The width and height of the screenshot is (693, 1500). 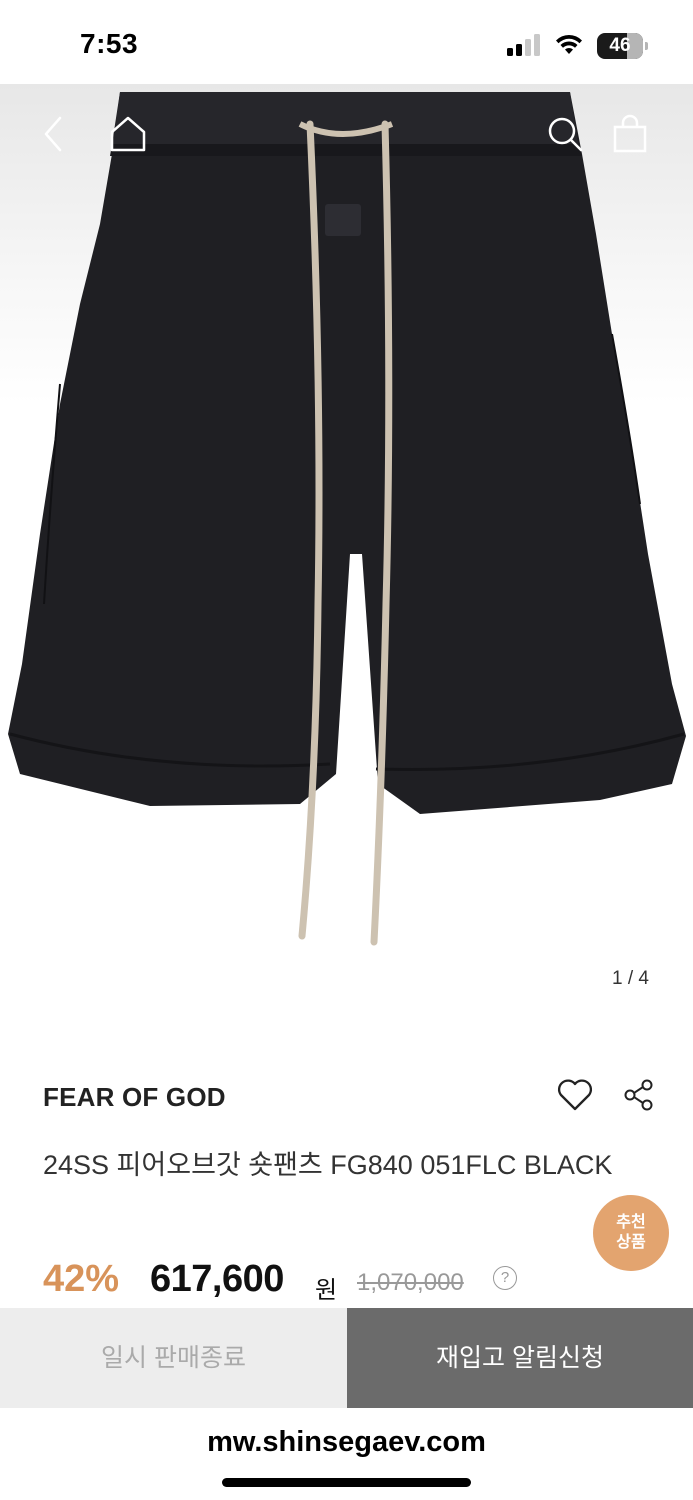 What do you see at coordinates (631, 1242) in the screenshot?
I see `recommend-badge-line2: 상품` at bounding box center [631, 1242].